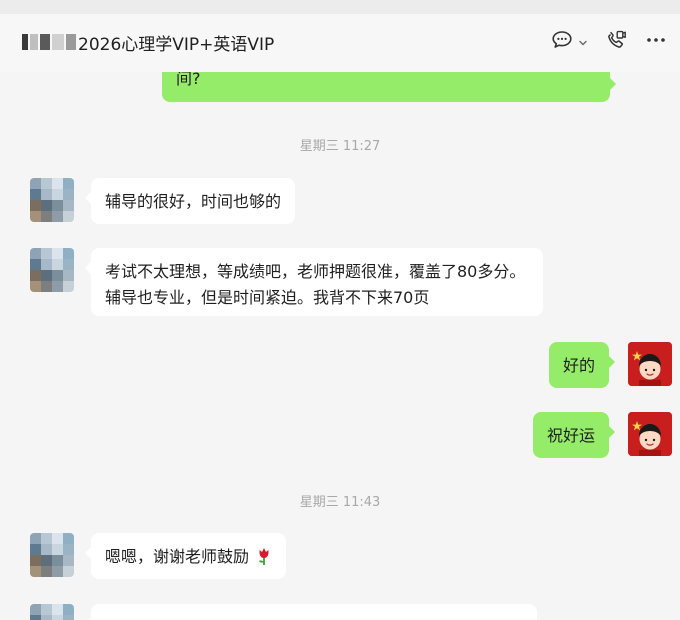 The height and width of the screenshot is (620, 680). What do you see at coordinates (311, 612) in the screenshot?
I see `message-bubble-incoming` at bounding box center [311, 612].